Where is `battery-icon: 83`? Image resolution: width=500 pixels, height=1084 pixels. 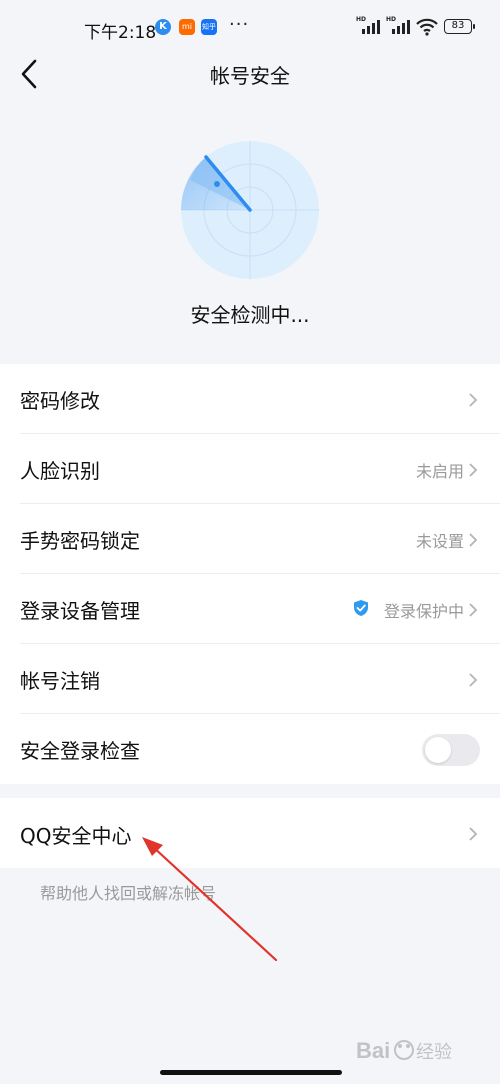 battery-icon: 83 is located at coordinates (459, 26).